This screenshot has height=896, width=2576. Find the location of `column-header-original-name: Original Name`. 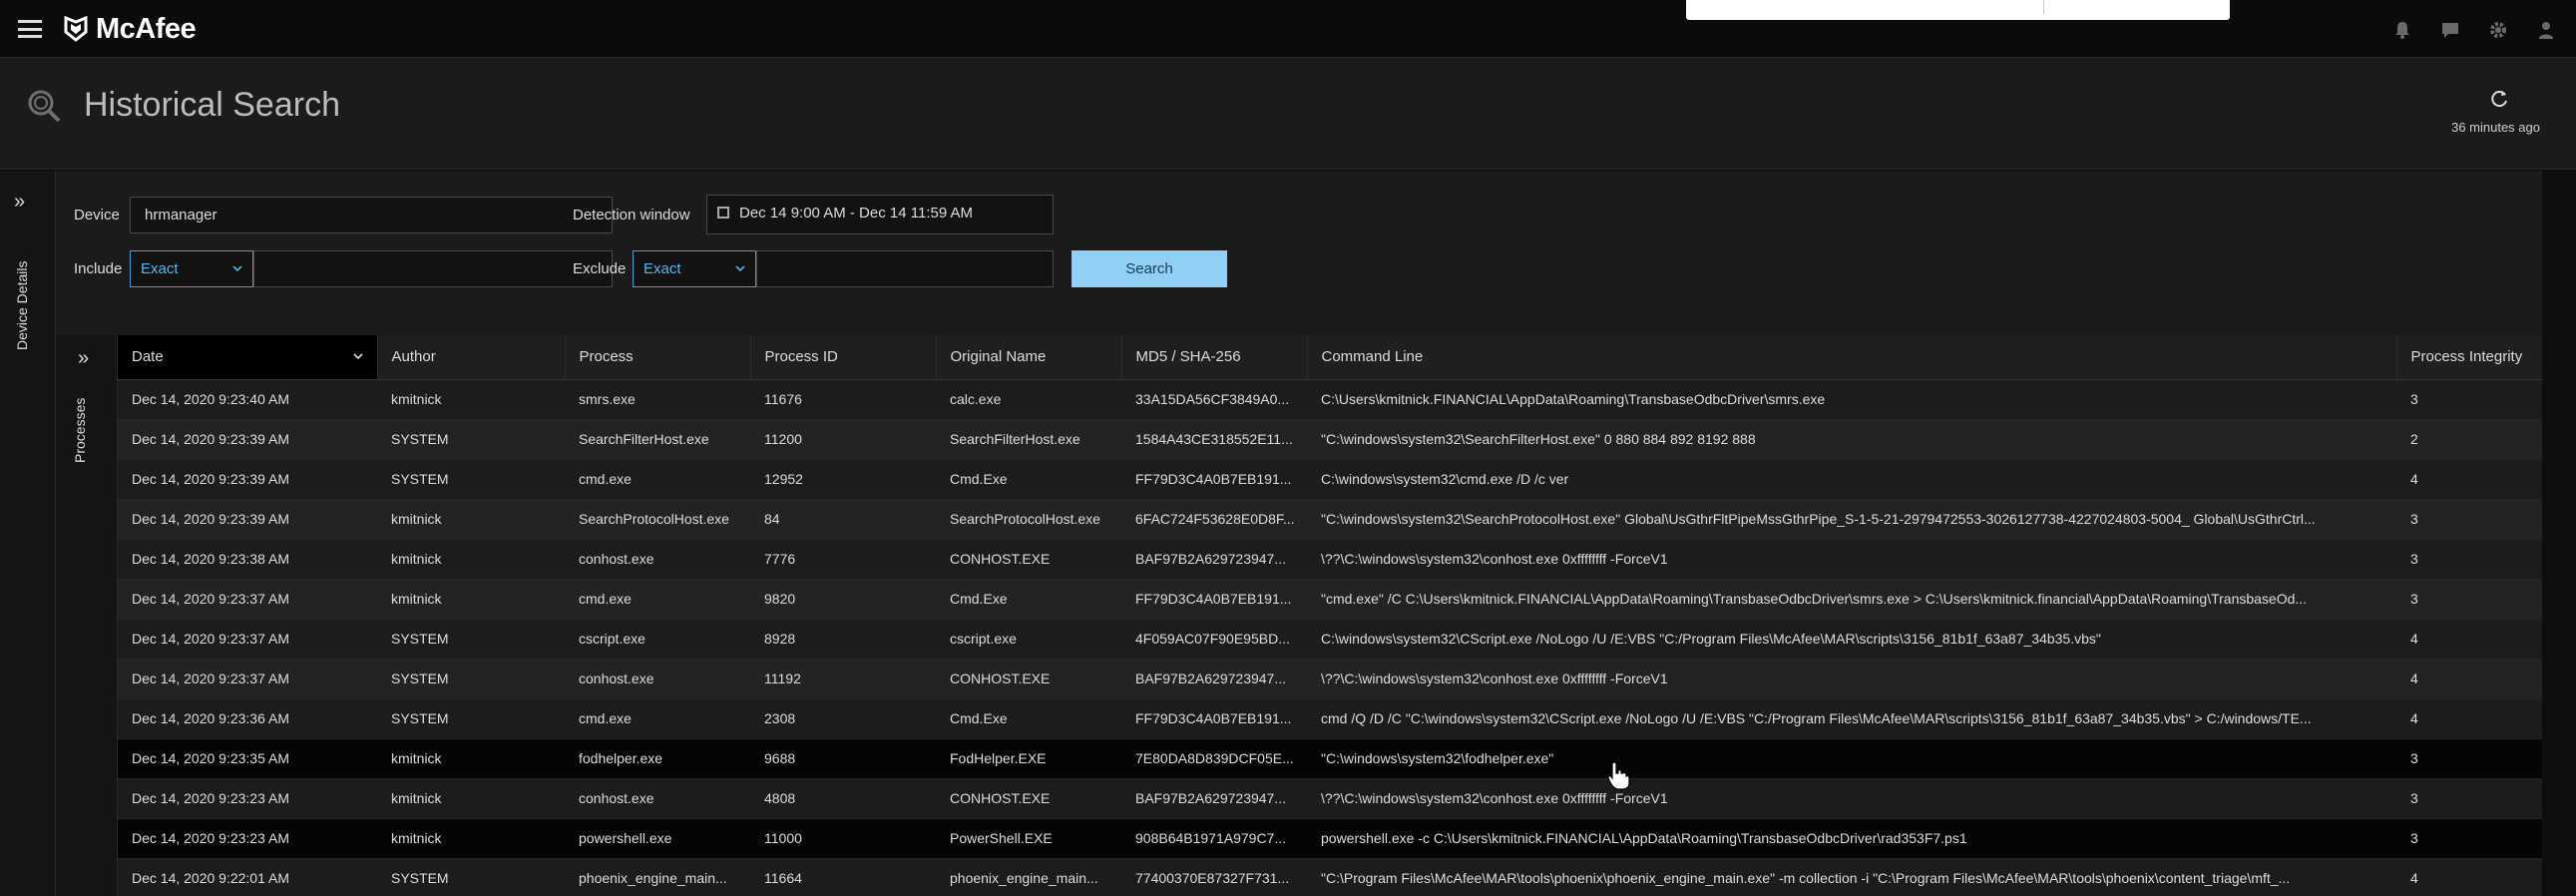

column-header-original-name: Original Name is located at coordinates (1029, 357).